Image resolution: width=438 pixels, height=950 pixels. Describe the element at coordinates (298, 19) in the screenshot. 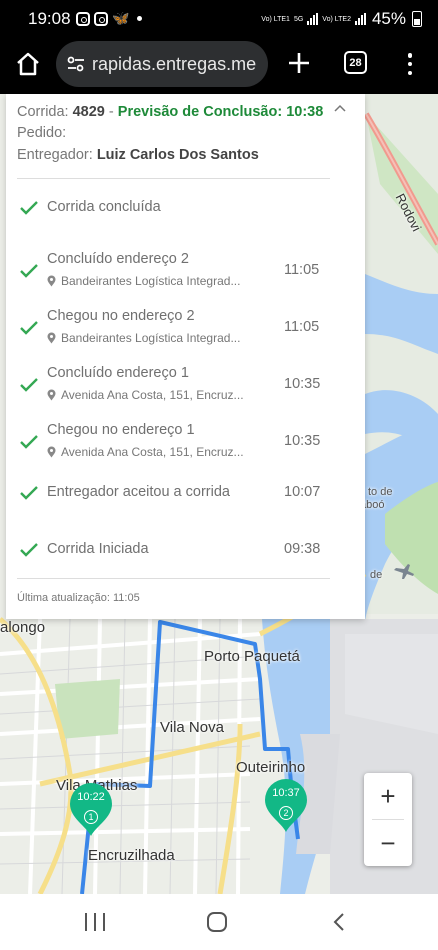

I see `network-5g-label: 5G` at that location.